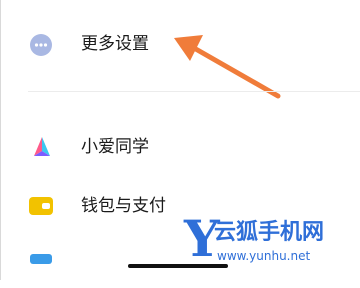 Image resolution: width=360 pixels, height=288 pixels. Describe the element at coordinates (41, 259) in the screenshot. I see `next-item-icon` at that location.